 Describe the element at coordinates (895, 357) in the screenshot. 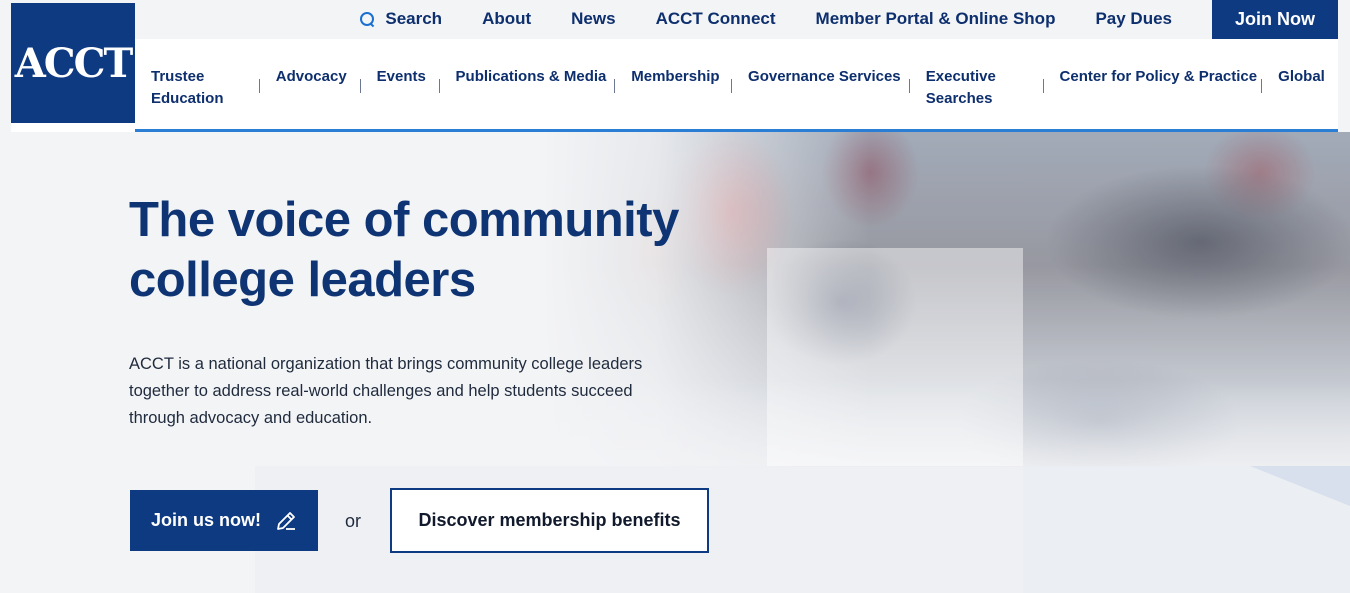

I see `decorative-overlay` at that location.